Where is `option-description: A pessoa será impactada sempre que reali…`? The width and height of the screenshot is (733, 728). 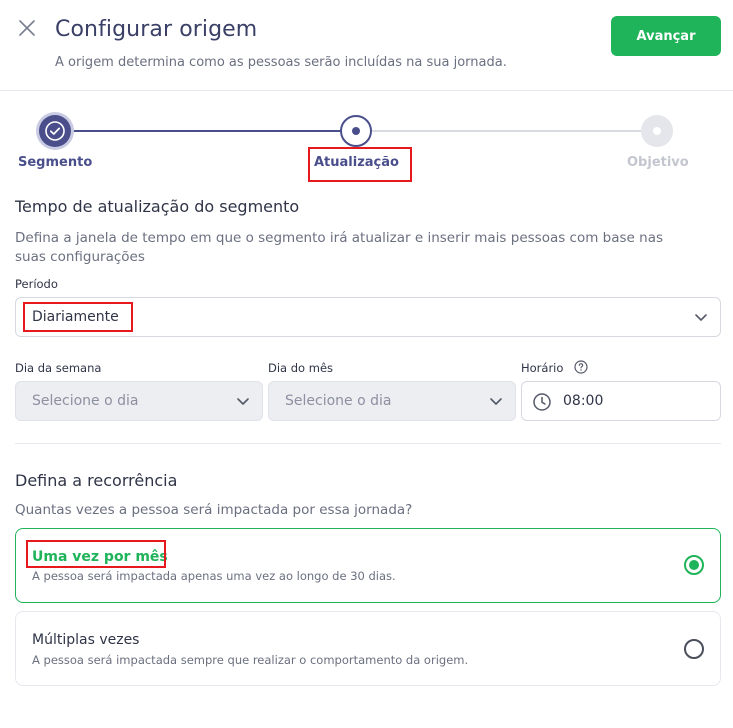 option-description: A pessoa será impactada sempre que reali… is located at coordinates (250, 660).